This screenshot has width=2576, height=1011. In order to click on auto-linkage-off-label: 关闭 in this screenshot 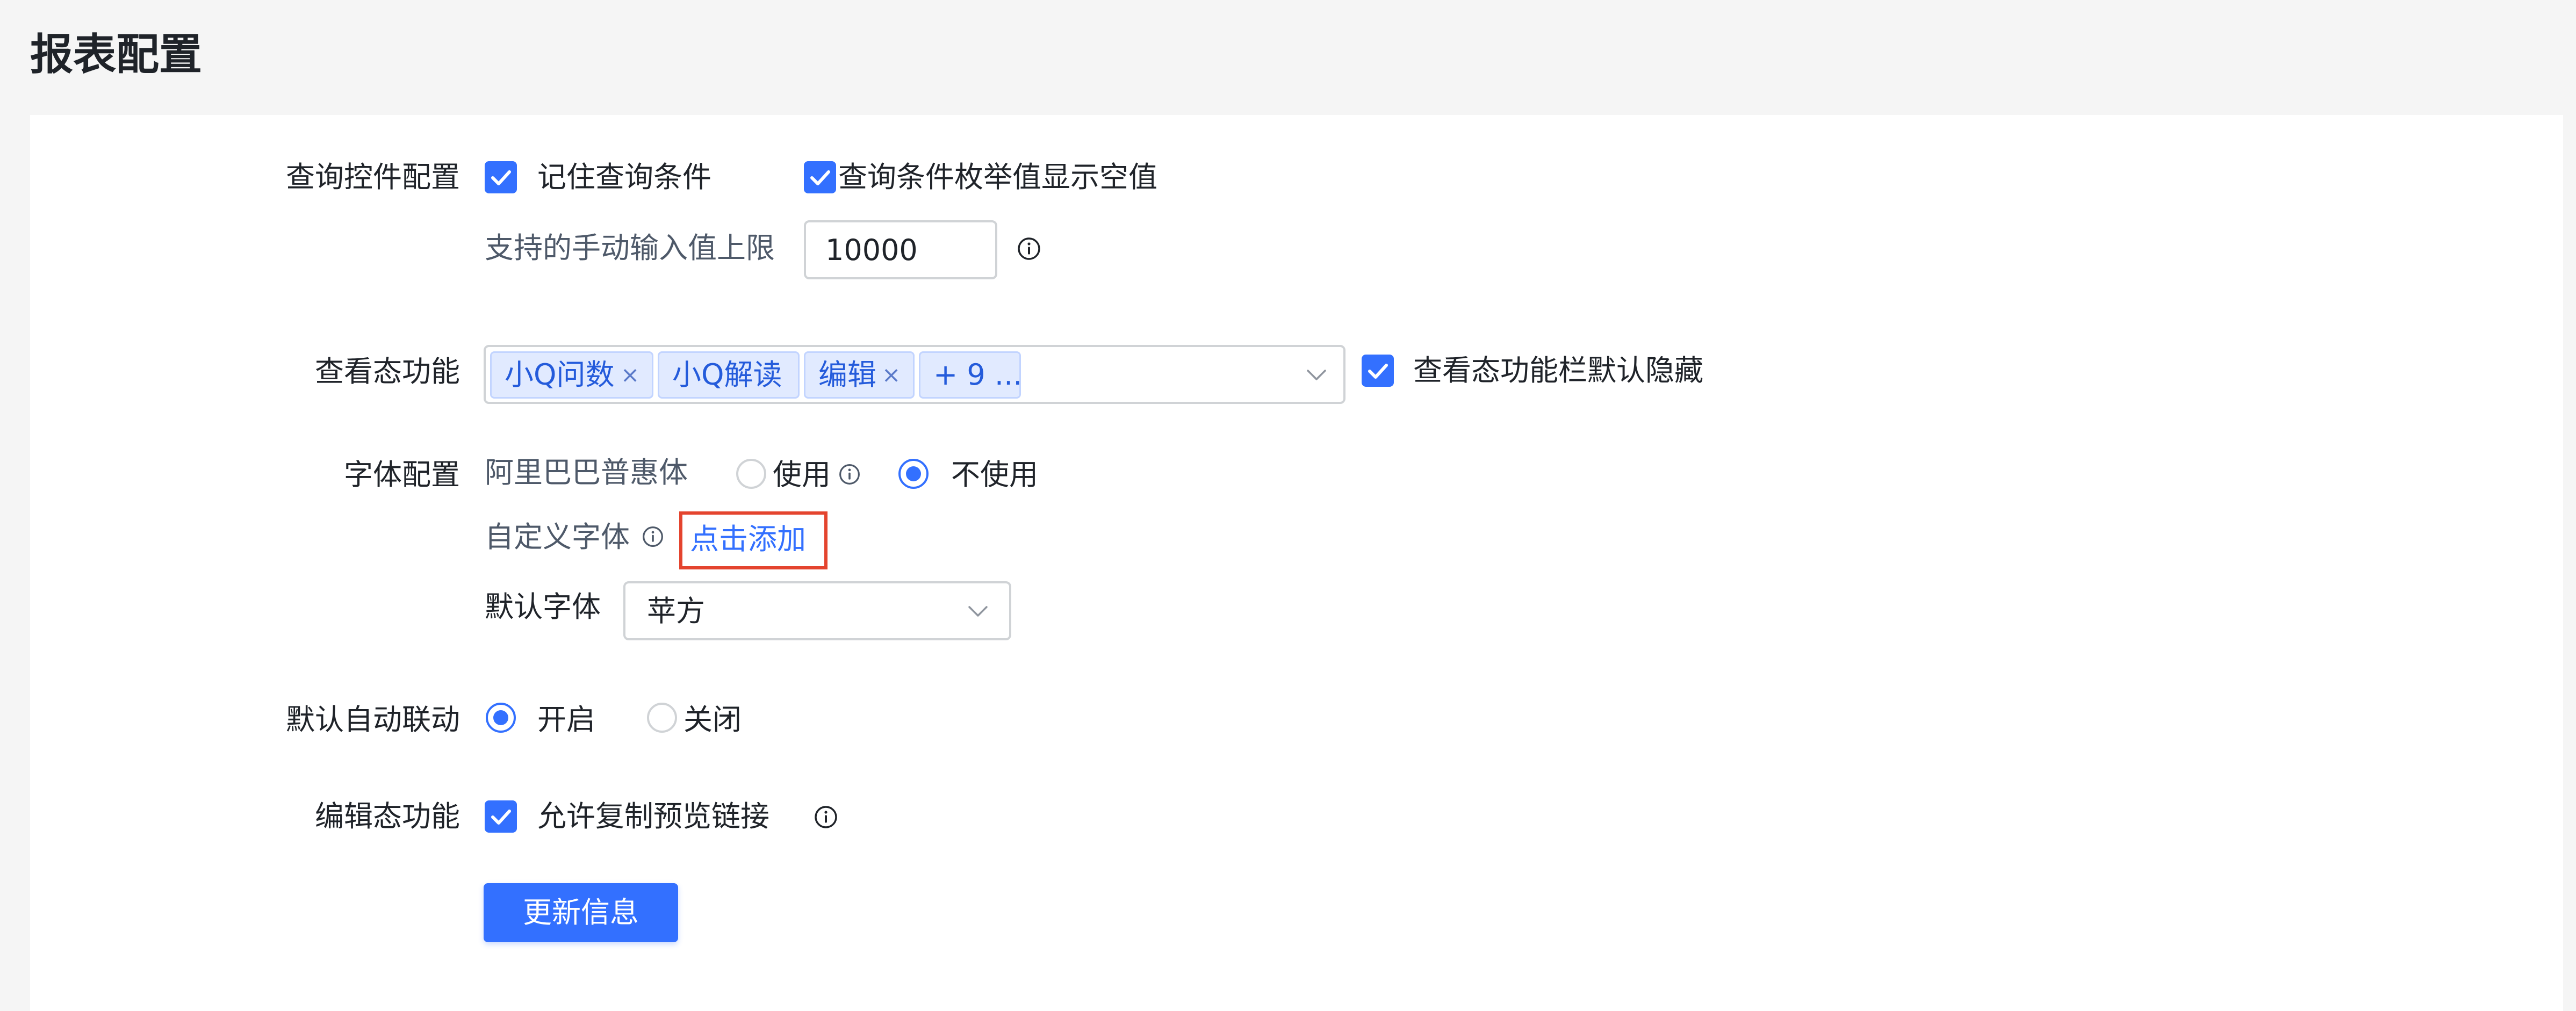, I will do `click(712, 719)`.